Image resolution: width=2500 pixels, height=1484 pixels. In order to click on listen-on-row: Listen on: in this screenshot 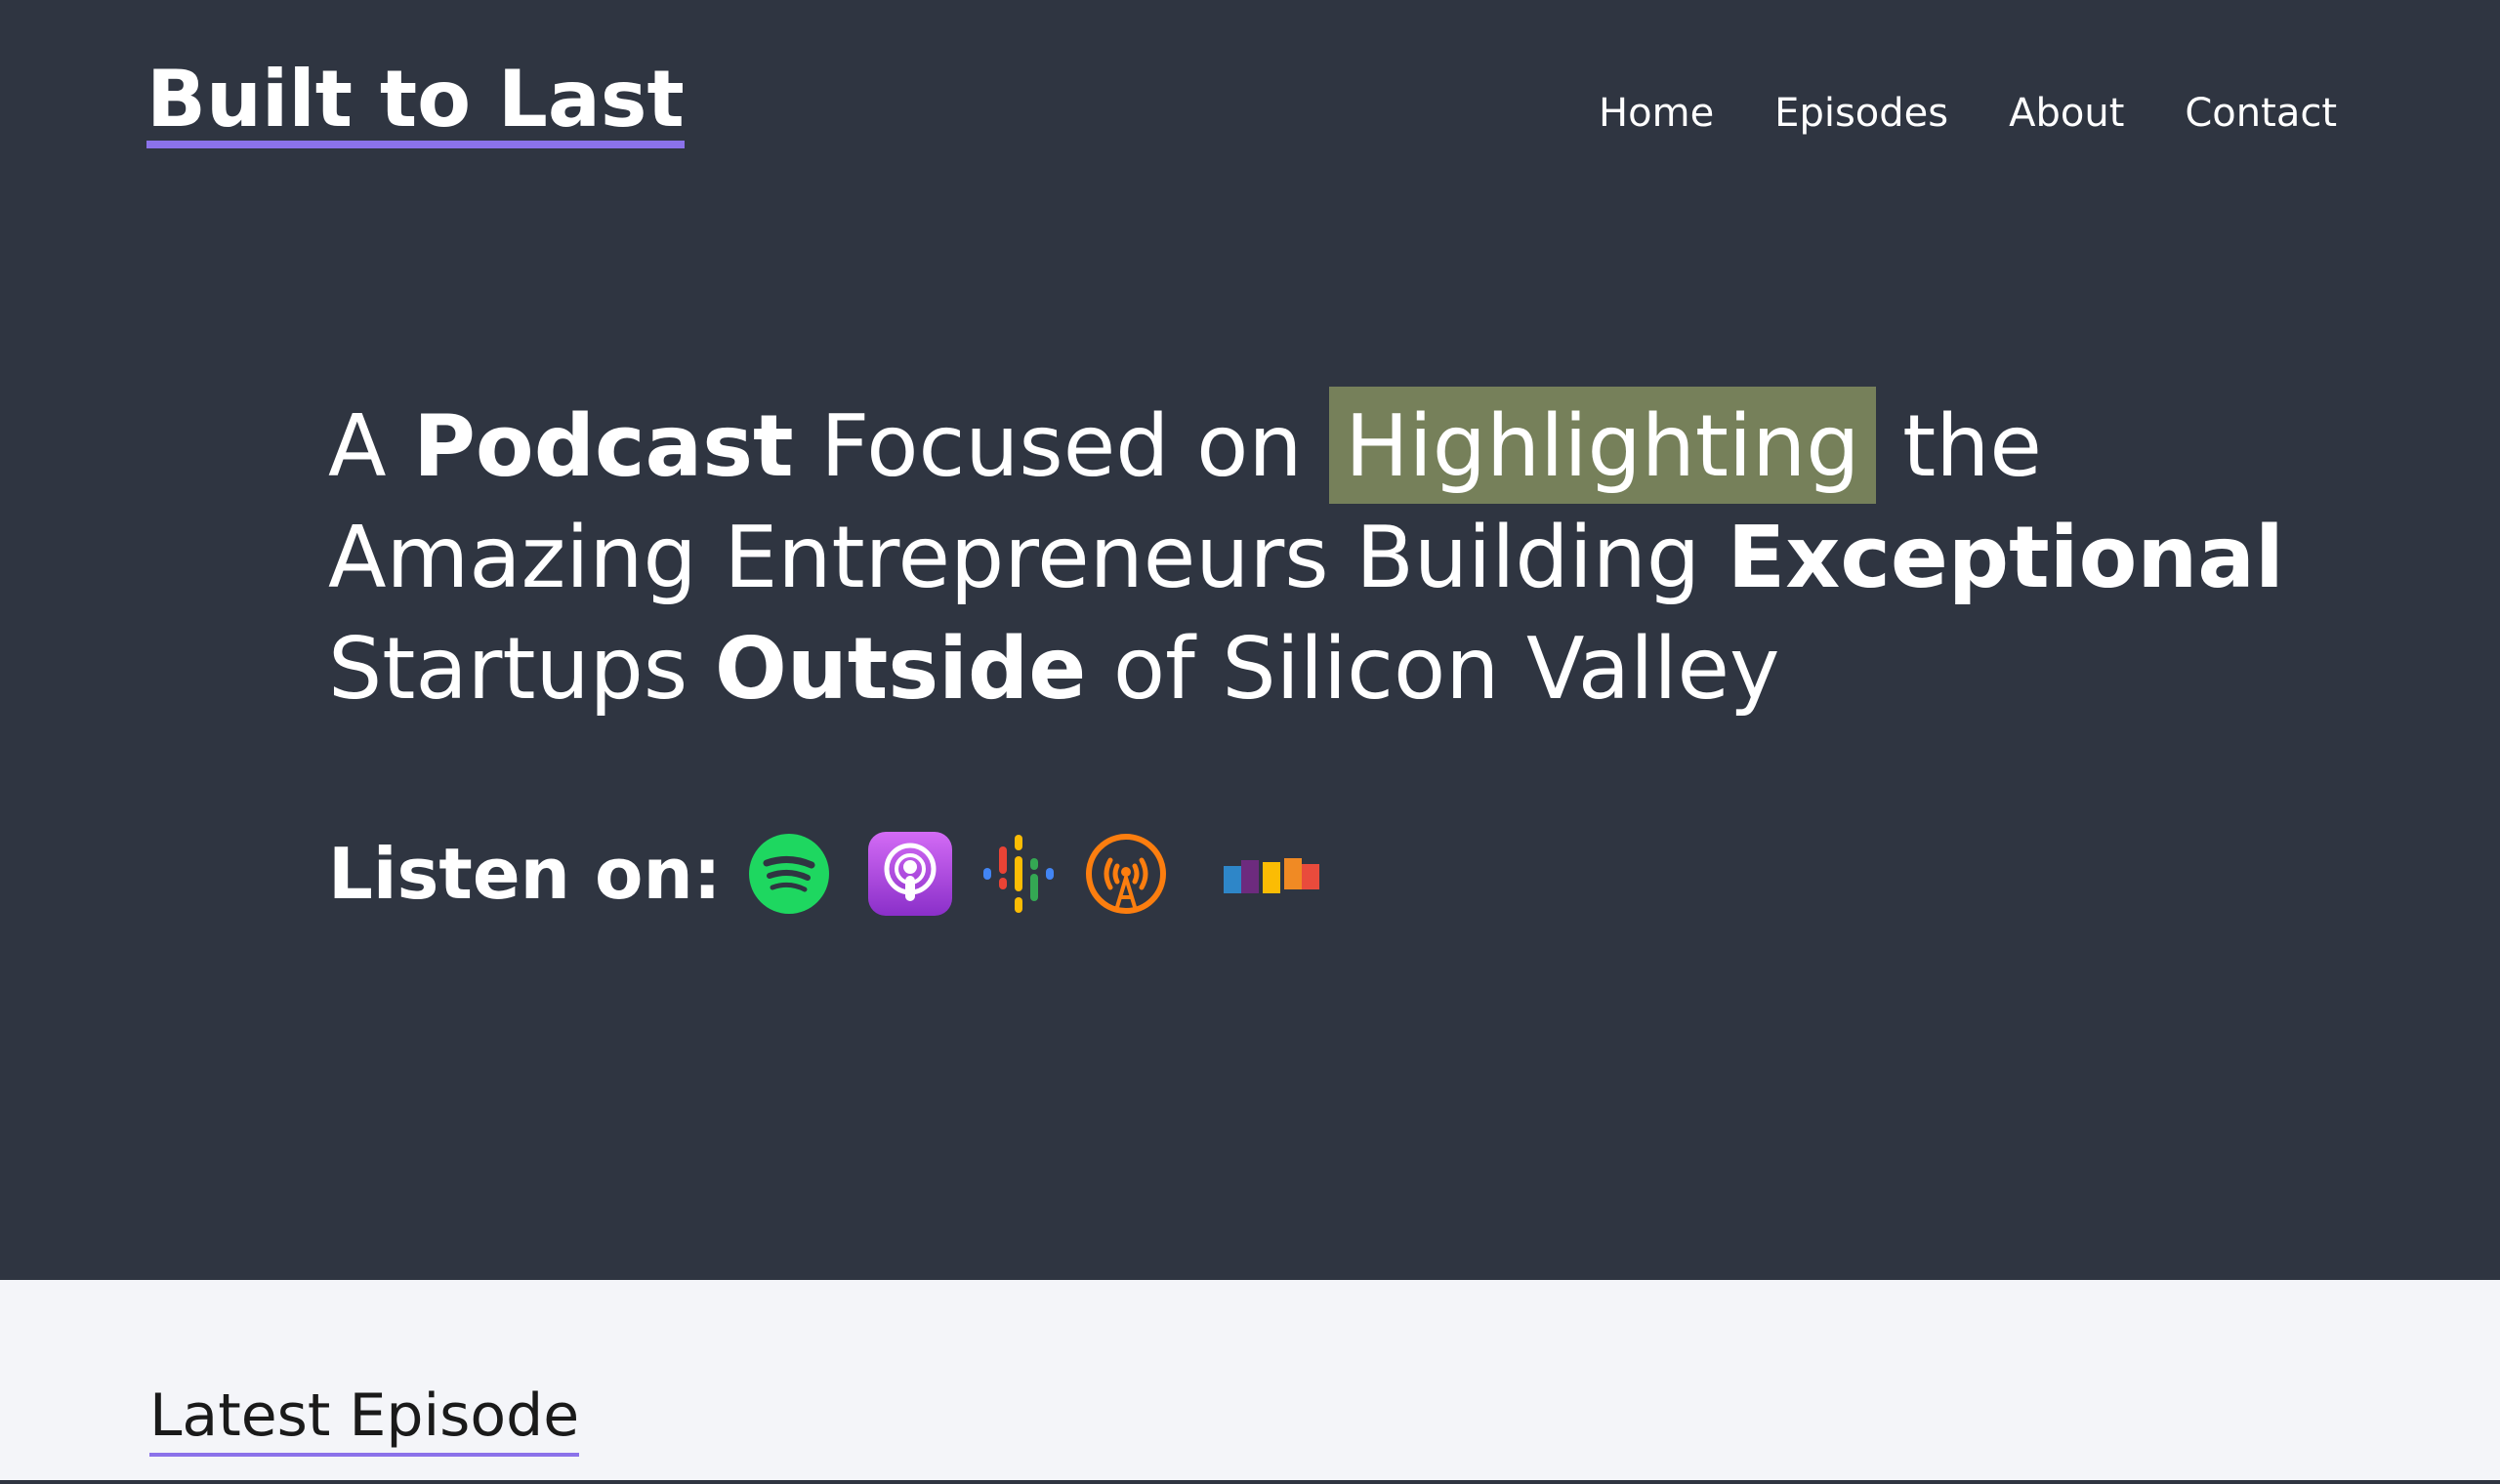, I will do `click(838, 874)`.